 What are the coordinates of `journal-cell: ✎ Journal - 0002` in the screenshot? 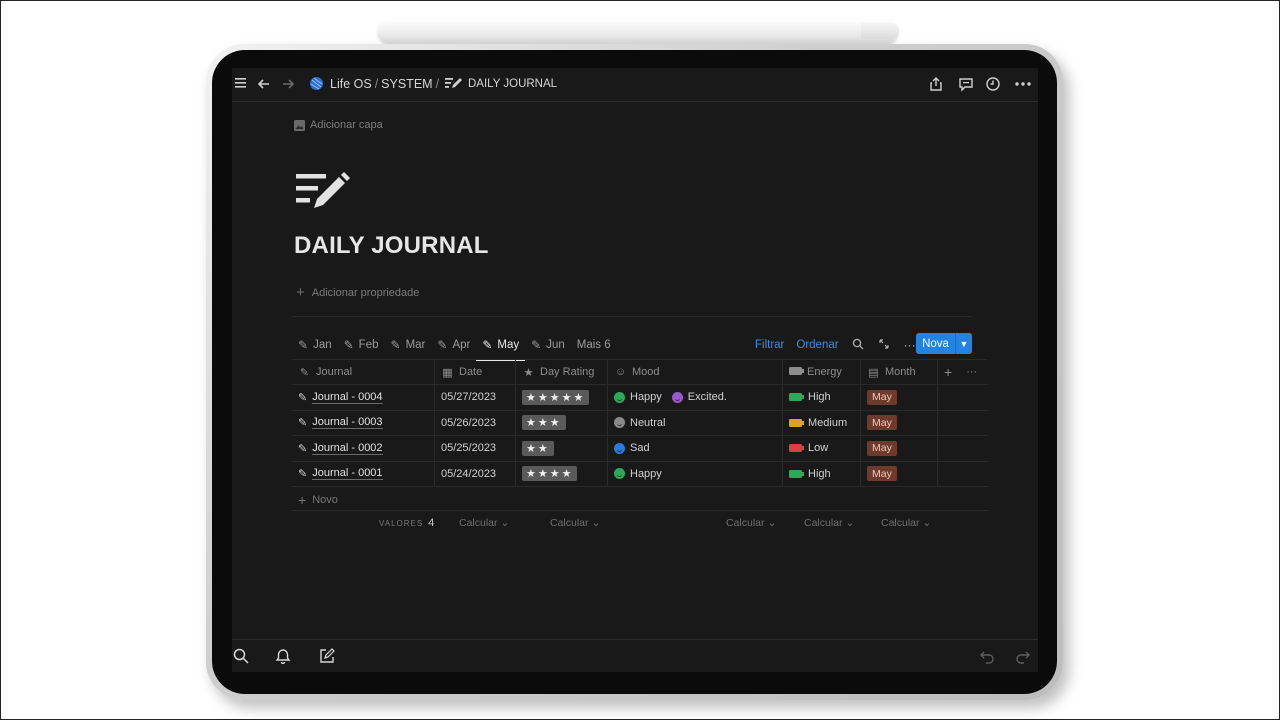 It's located at (363, 448).